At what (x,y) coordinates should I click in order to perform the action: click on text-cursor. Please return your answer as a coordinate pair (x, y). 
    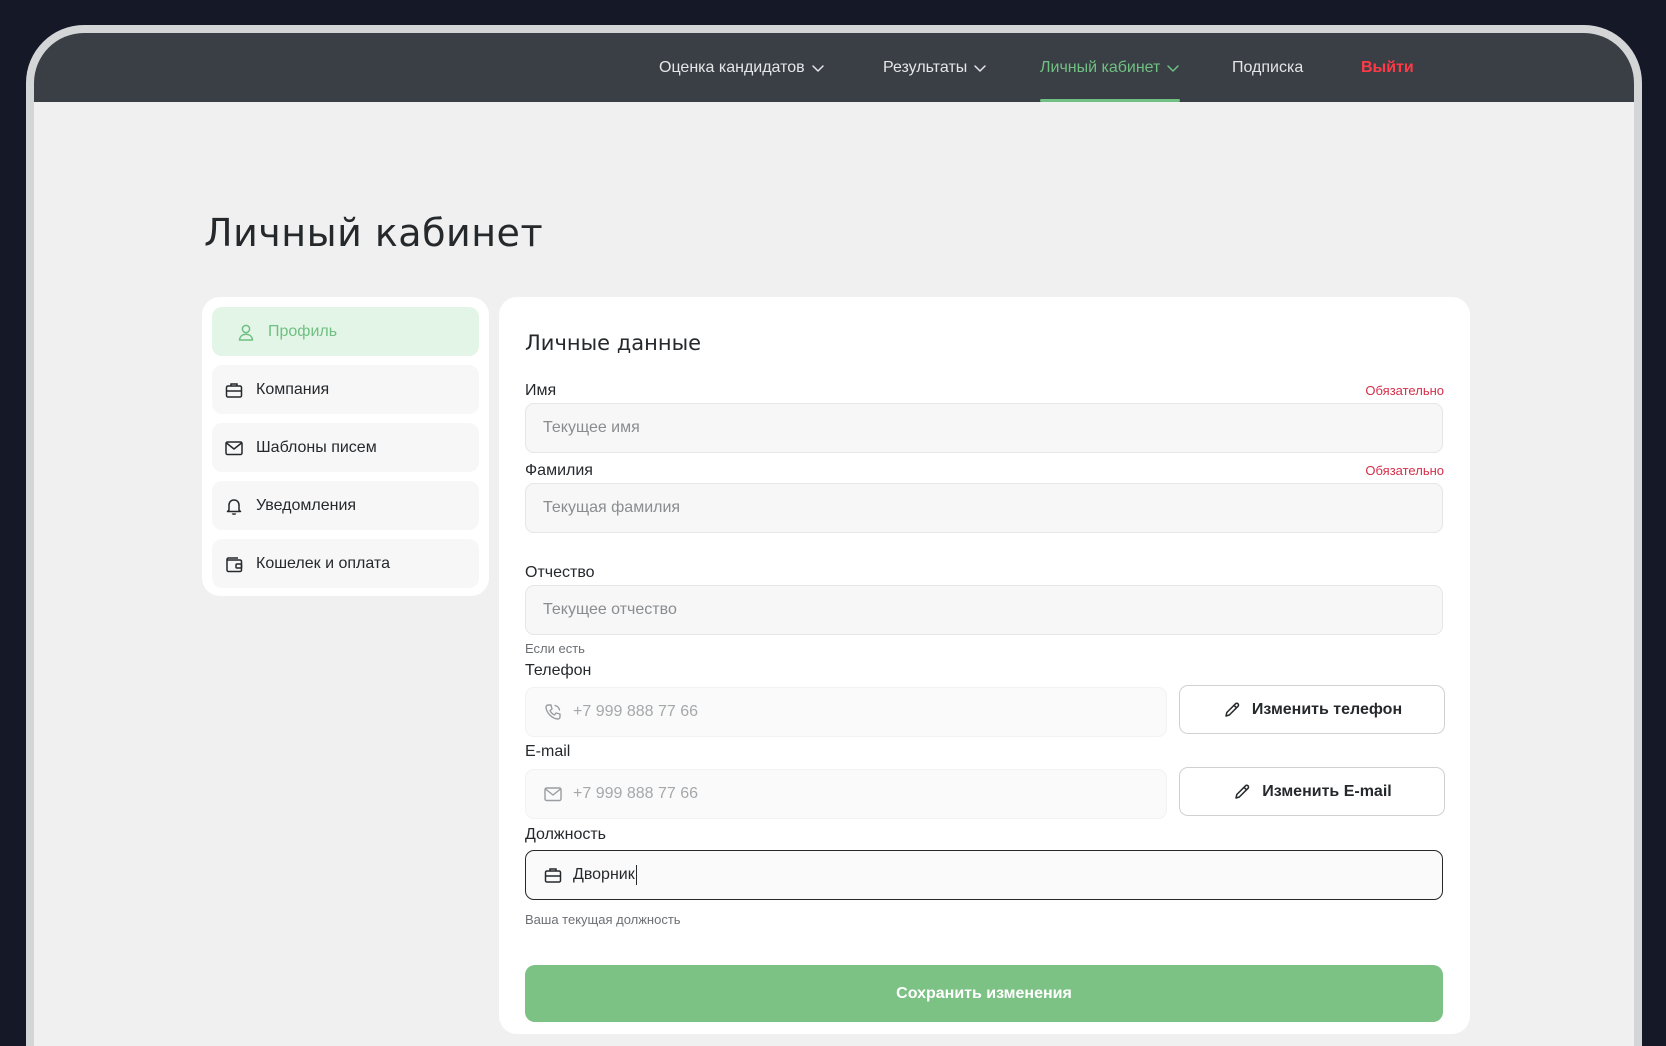
    Looking at the image, I should click on (636, 875).